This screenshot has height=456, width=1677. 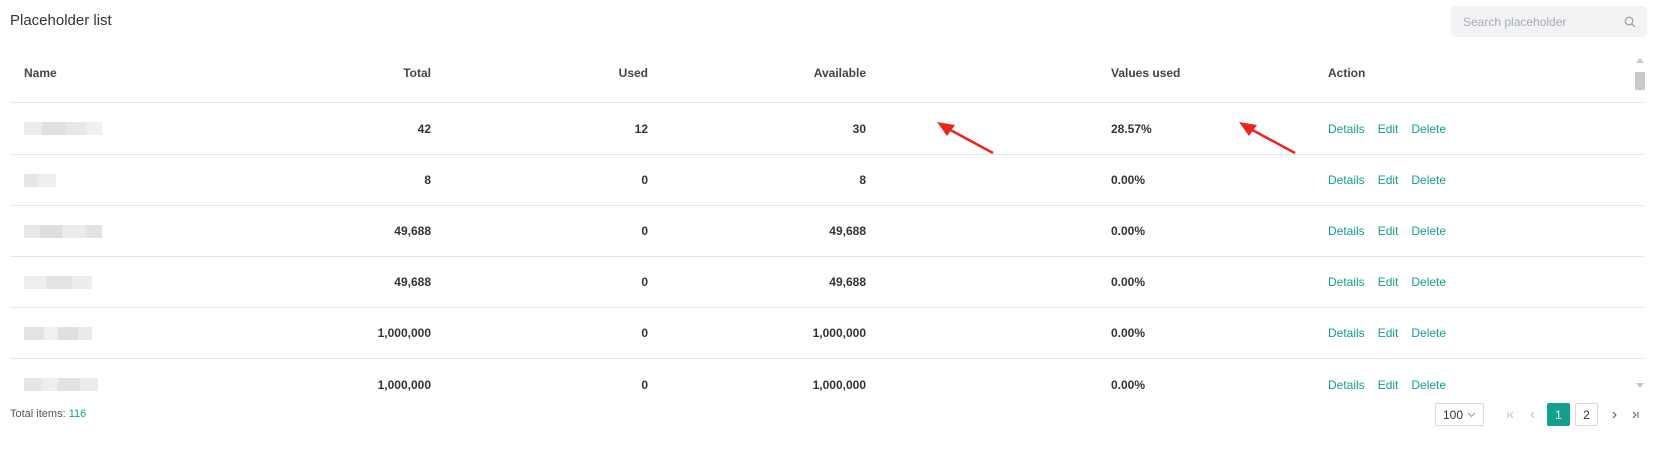 I want to click on total-items: Total items: 116, so click(x=48, y=414).